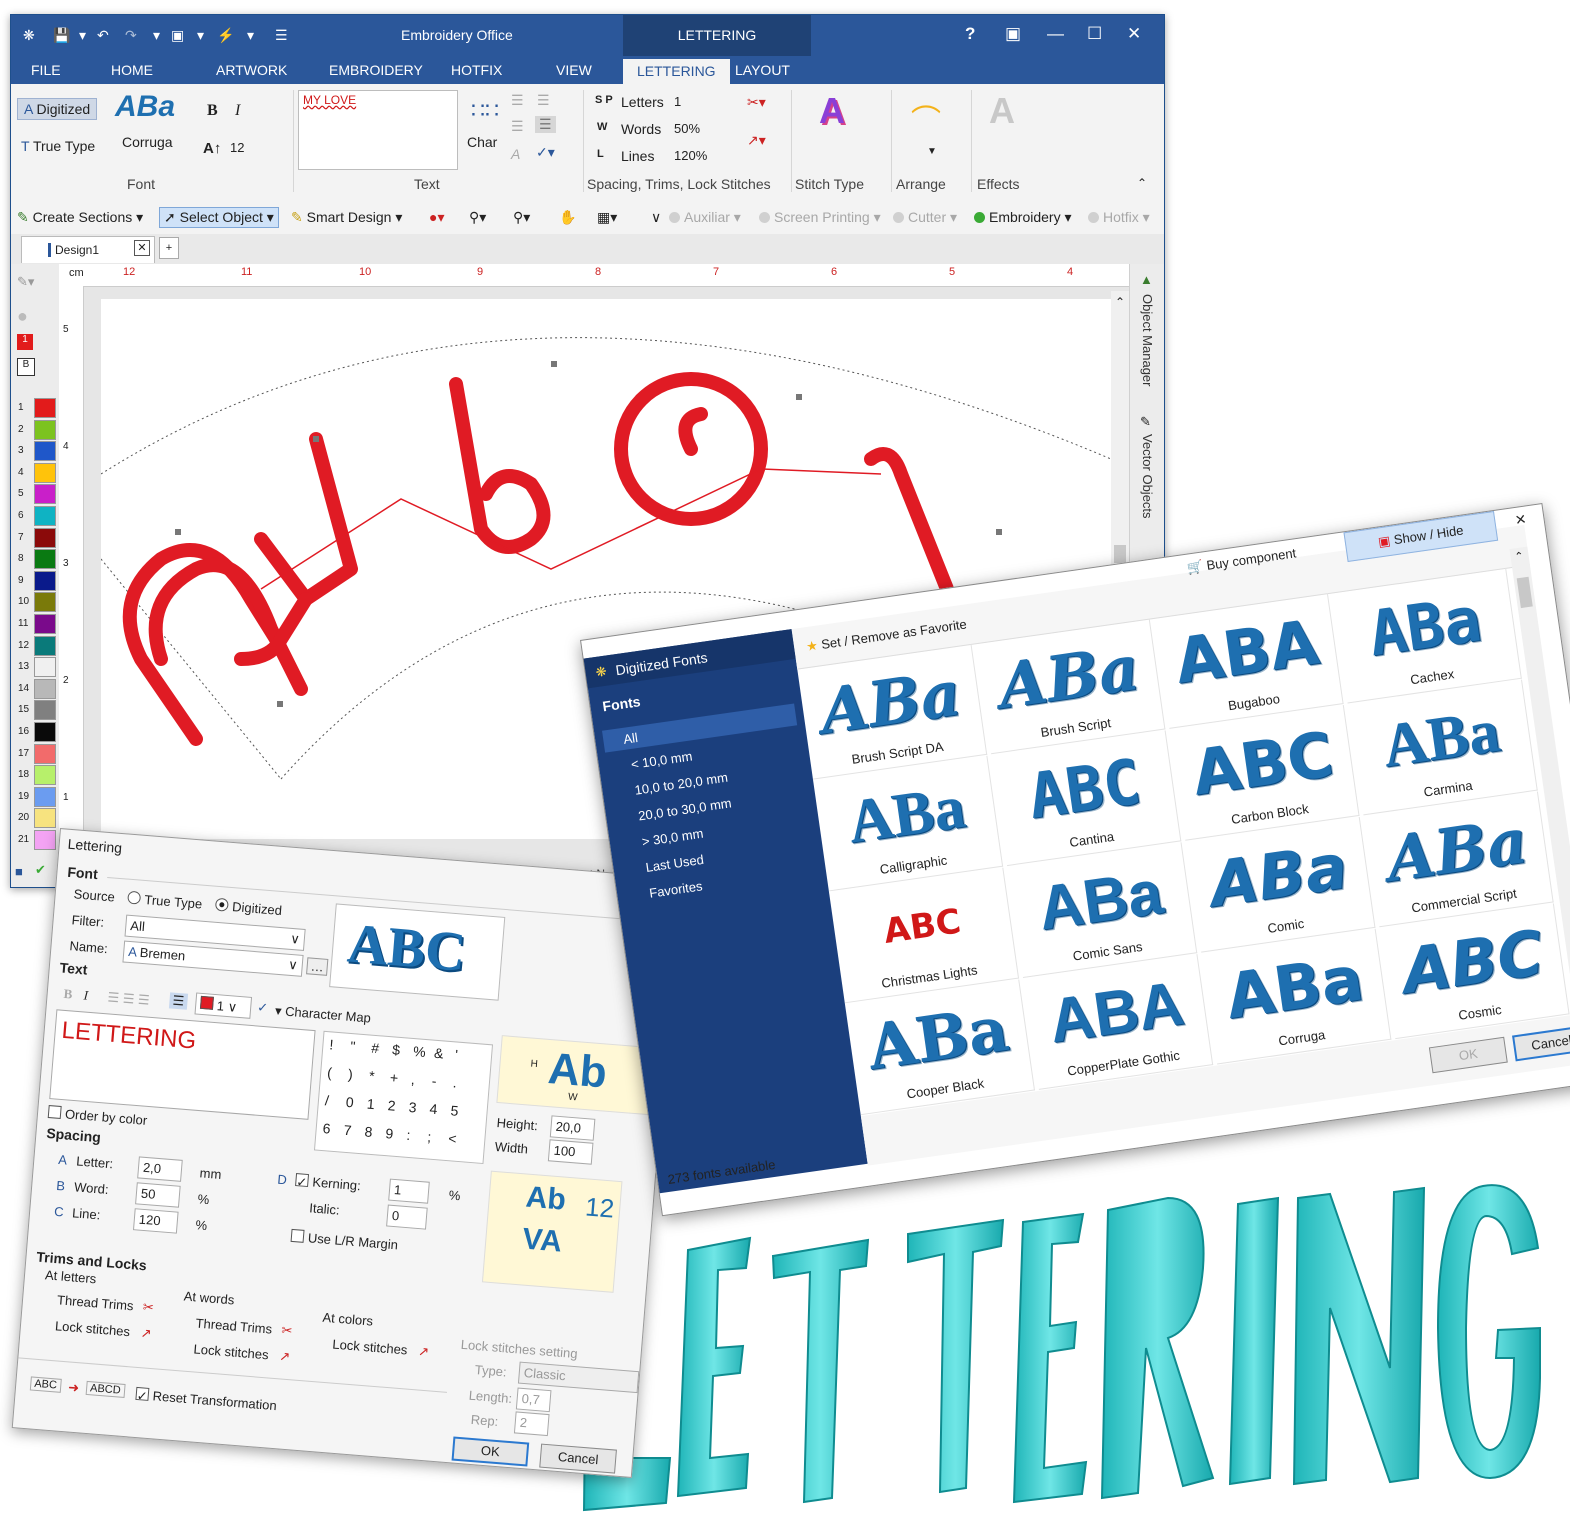 The width and height of the screenshot is (1570, 1538). I want to click on lettering-text-area: LETTERING, so click(182, 1064).